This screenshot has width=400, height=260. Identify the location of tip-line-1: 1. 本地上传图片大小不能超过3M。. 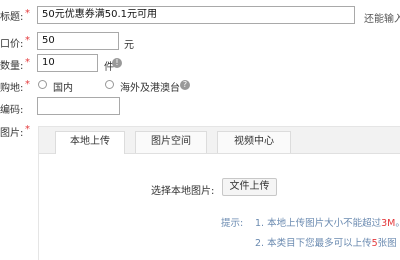
(327, 222).